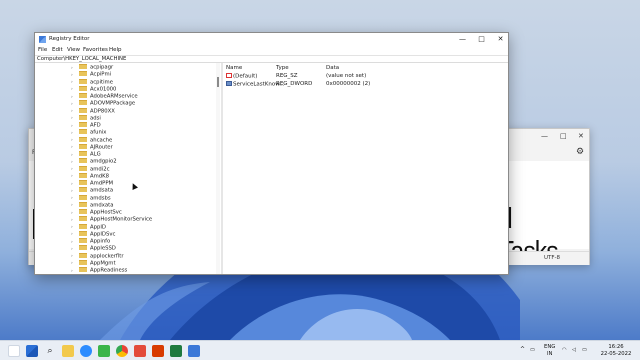 The image size is (640, 360). What do you see at coordinates (574, 350) in the screenshot?
I see `volume-icon: ◁` at bounding box center [574, 350].